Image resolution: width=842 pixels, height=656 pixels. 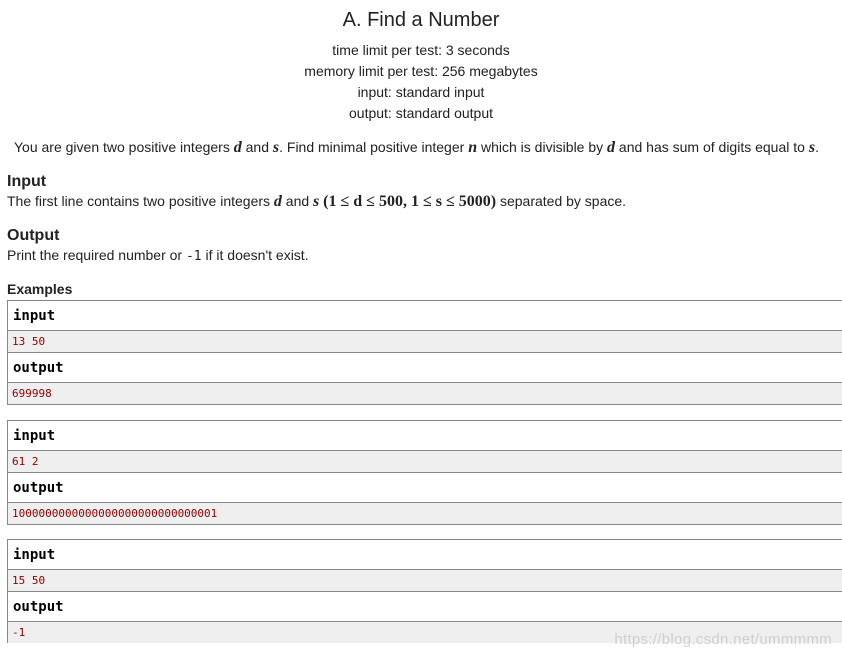 I want to click on output-code: -1, so click(x=193, y=256).